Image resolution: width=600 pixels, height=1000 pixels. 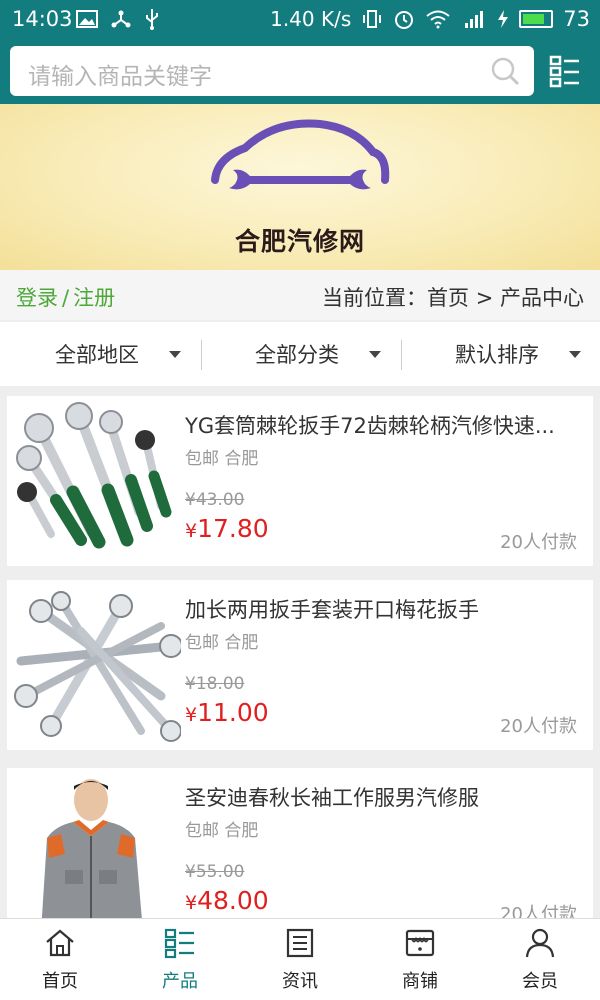 I want to click on bottom-nav: 首页 产品 资讯 商铺 会员, so click(x=300, y=959).